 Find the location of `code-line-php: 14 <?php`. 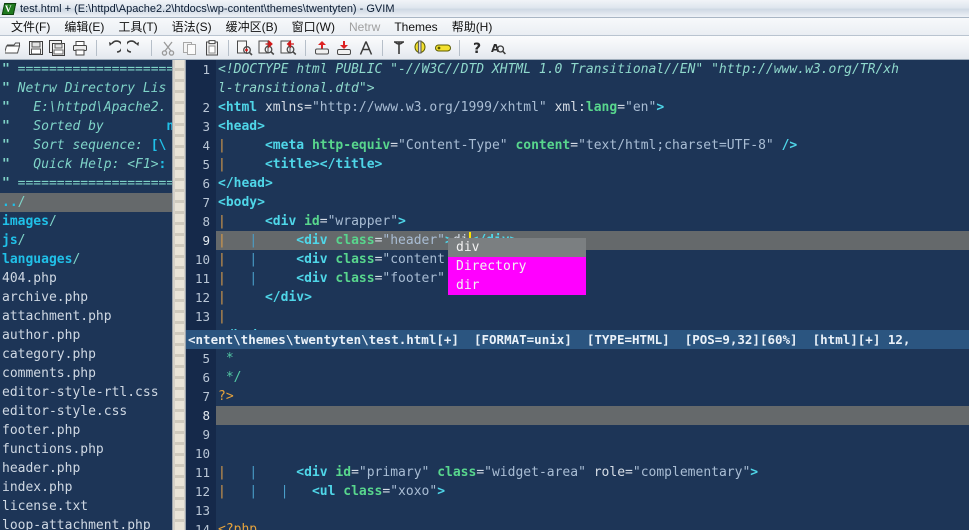

code-line-php: 14 <?php is located at coordinates (577, 524).